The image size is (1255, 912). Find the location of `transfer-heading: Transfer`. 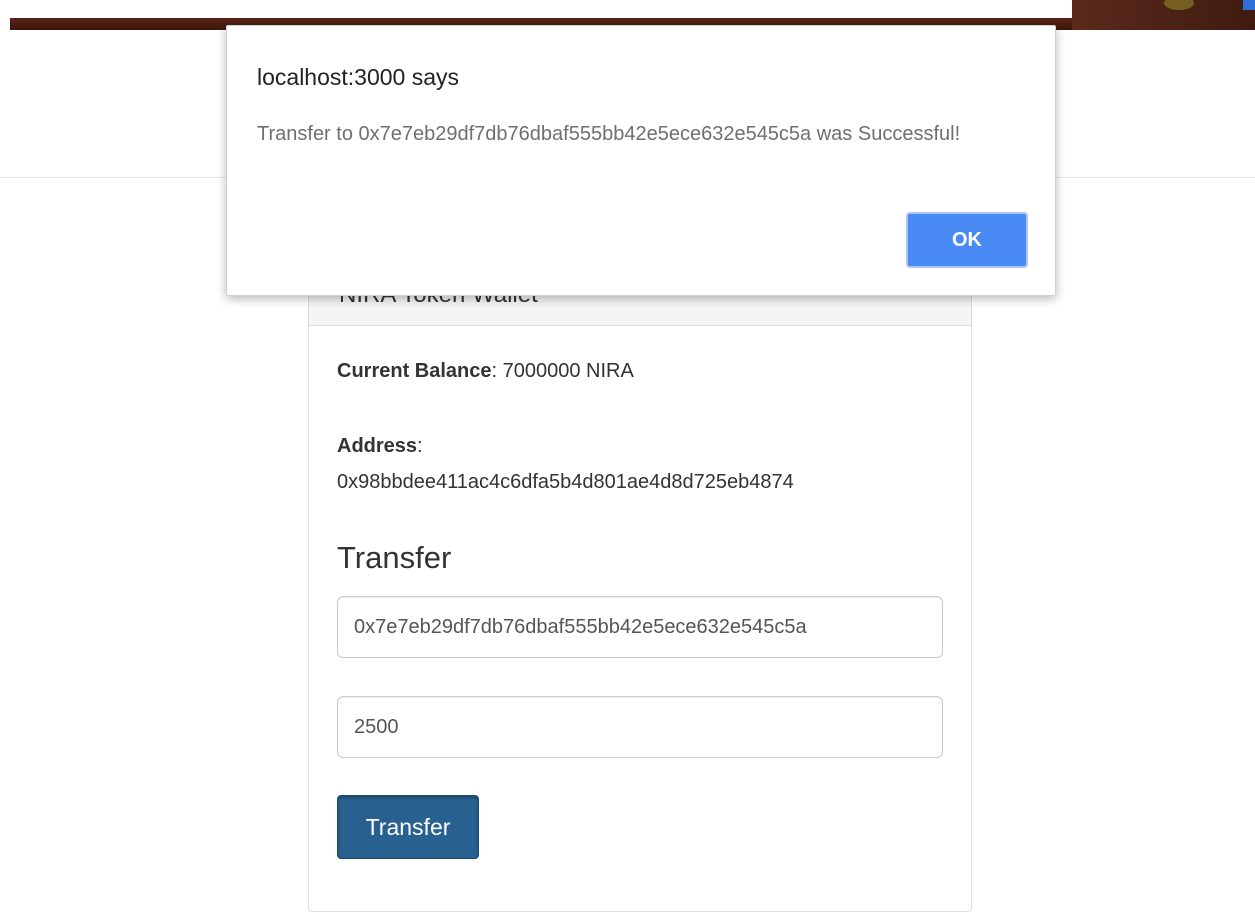

transfer-heading: Transfer is located at coordinates (394, 557).